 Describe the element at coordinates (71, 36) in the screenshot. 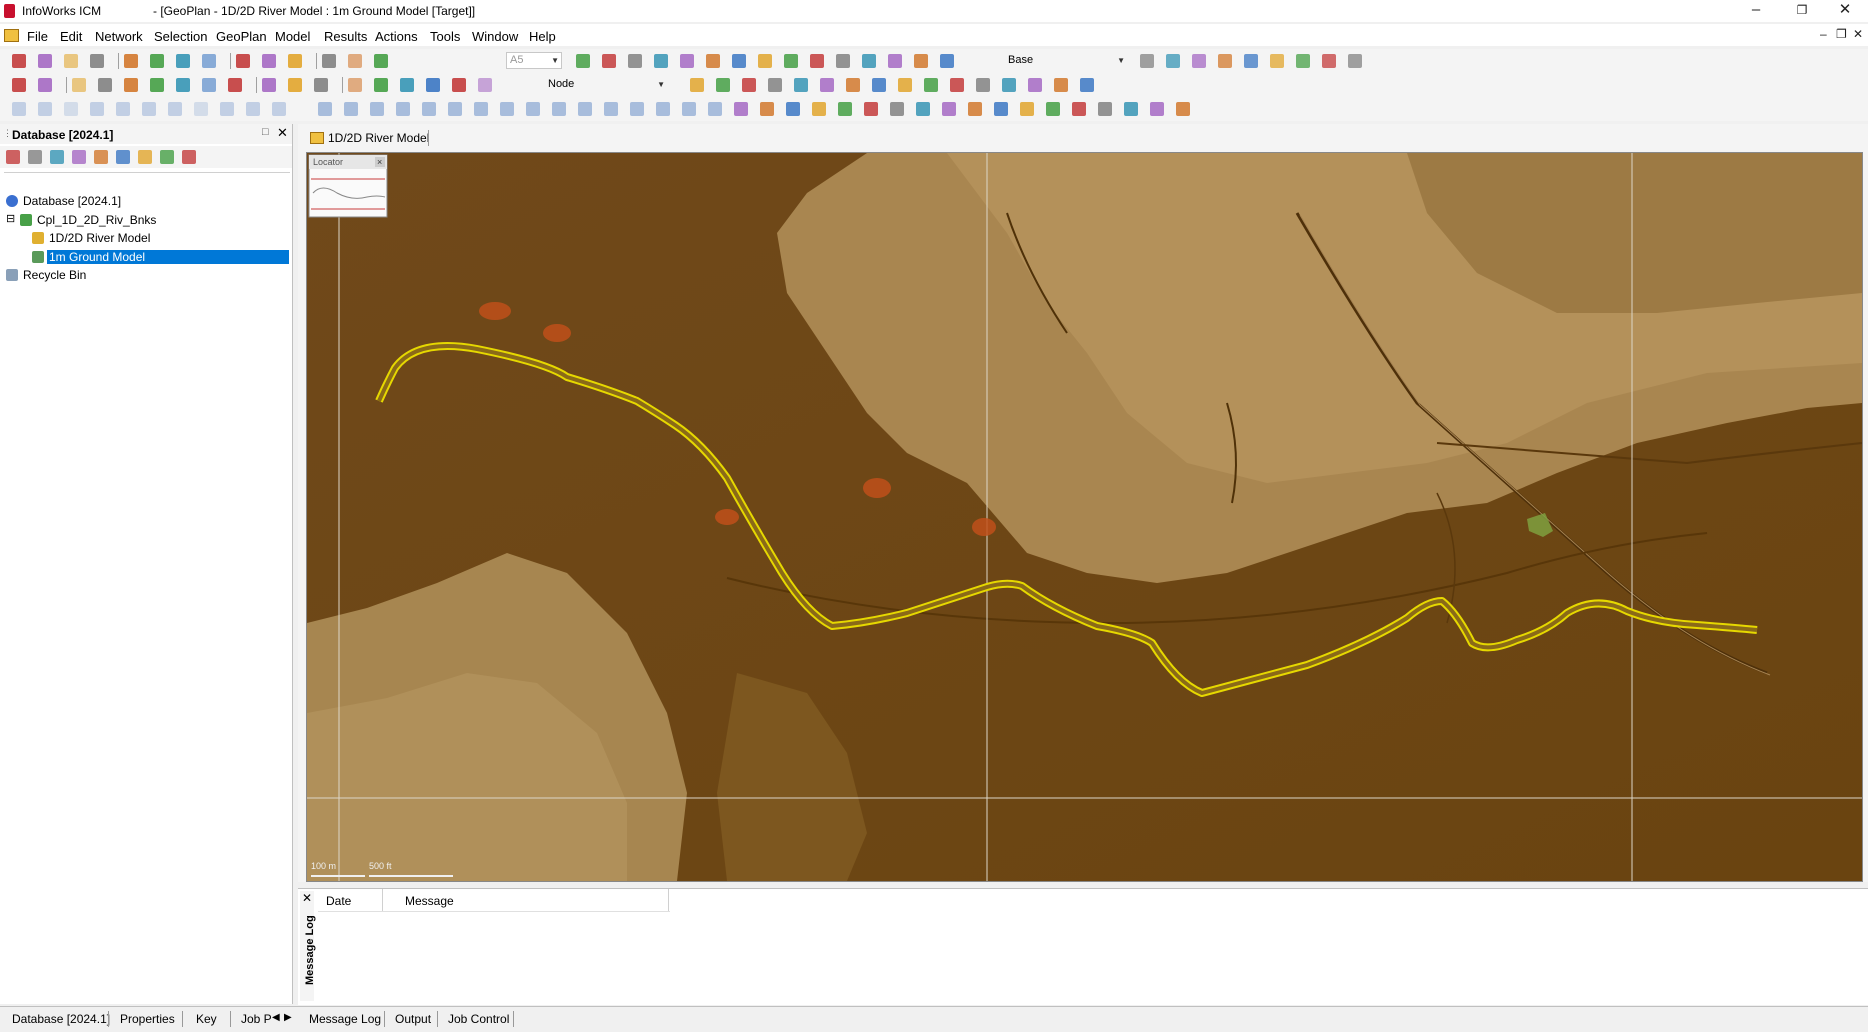

I see `menu-edit: Edit` at that location.